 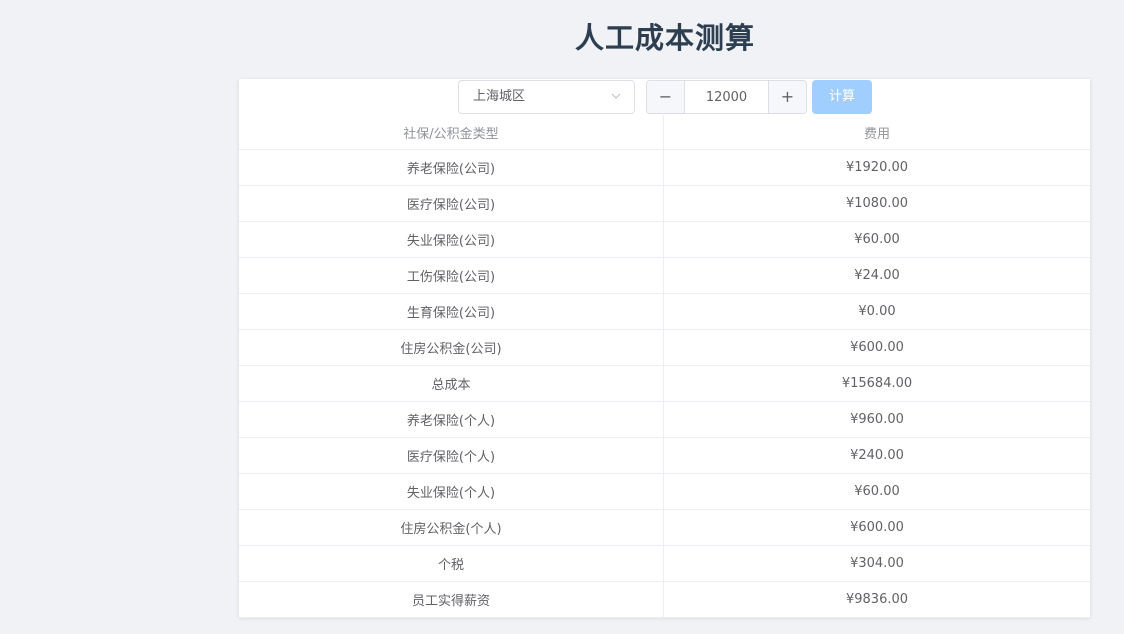 I want to click on table-row: 总成本 ¥15684.00, so click(x=664, y=384).